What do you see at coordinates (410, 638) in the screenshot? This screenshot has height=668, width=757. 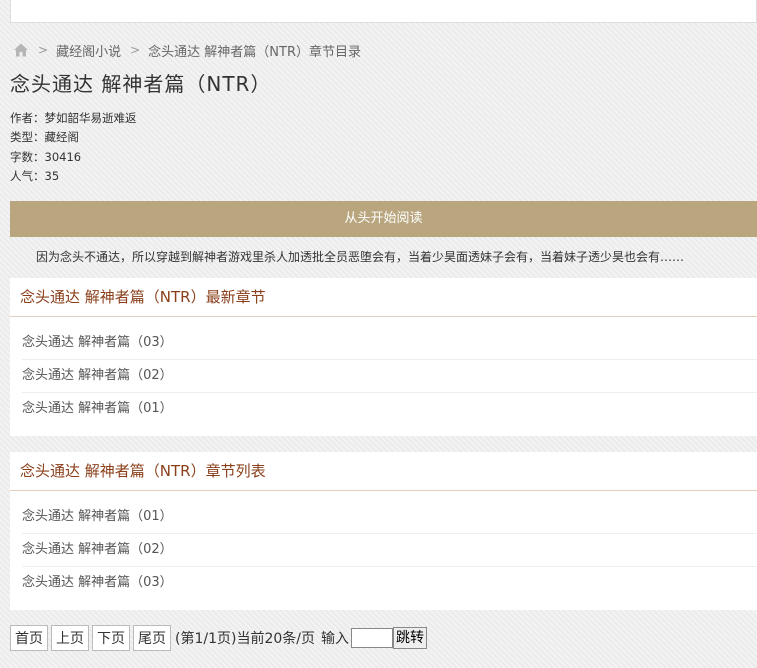 I see `jump-button: 跳转` at bounding box center [410, 638].